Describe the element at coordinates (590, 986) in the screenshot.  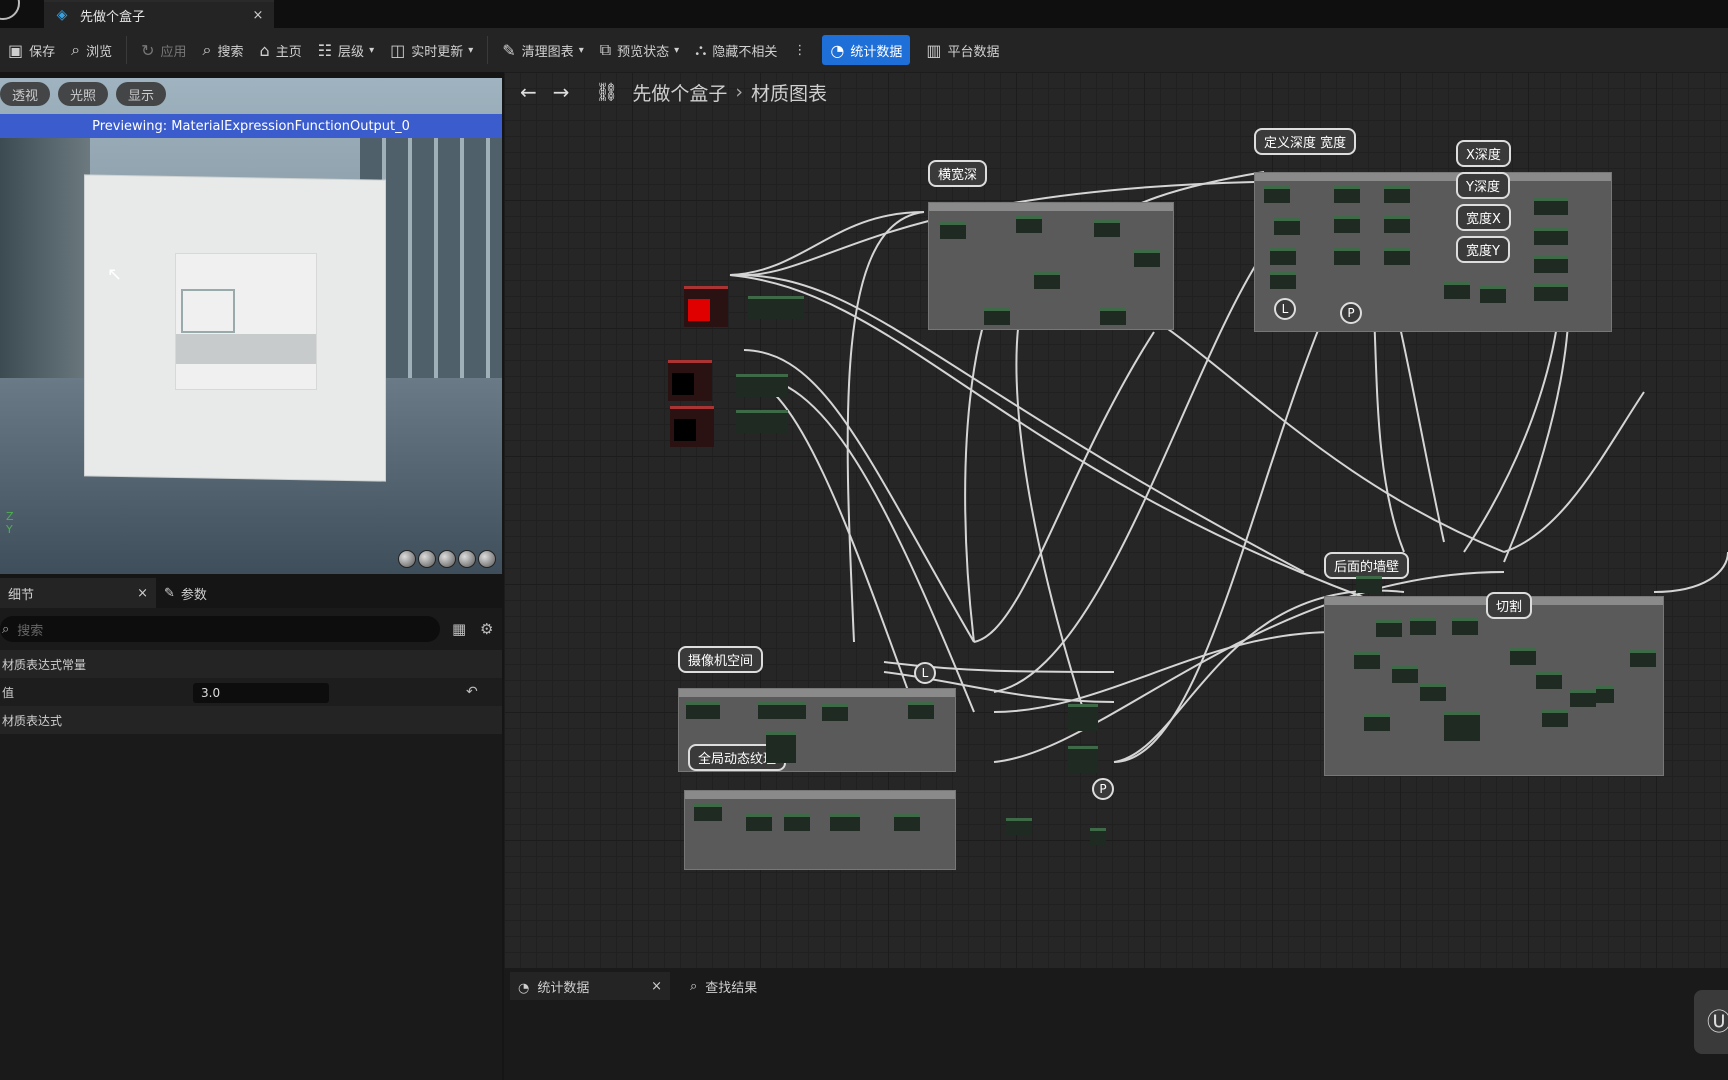
I see `tab-stats: ◔ 统计数据 ×` at that location.